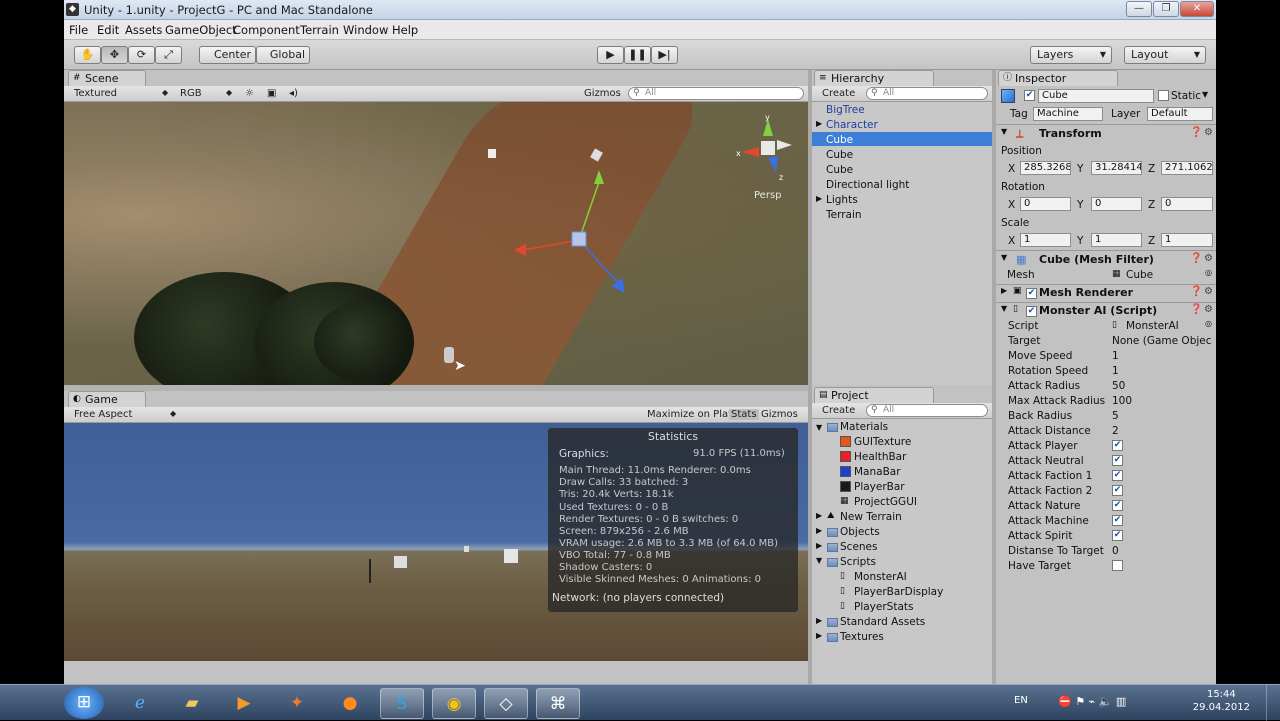 The image size is (1280, 721). What do you see at coordinates (1045, 204) in the screenshot?
I see `rotation-x-field: 0` at bounding box center [1045, 204].